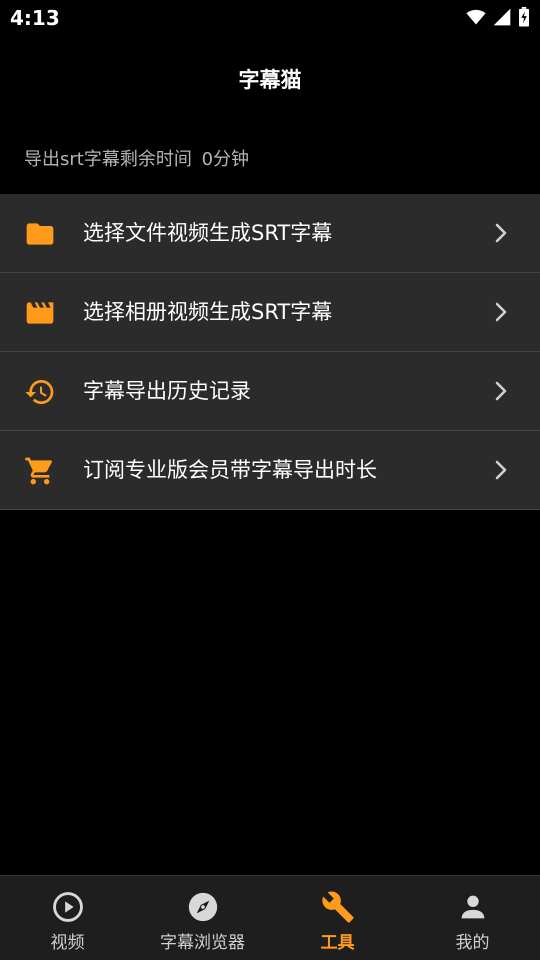 The image size is (540, 960). What do you see at coordinates (208, 312) in the screenshot?
I see `menu-item-label: 选择相册视频生成SRT字幕` at bounding box center [208, 312].